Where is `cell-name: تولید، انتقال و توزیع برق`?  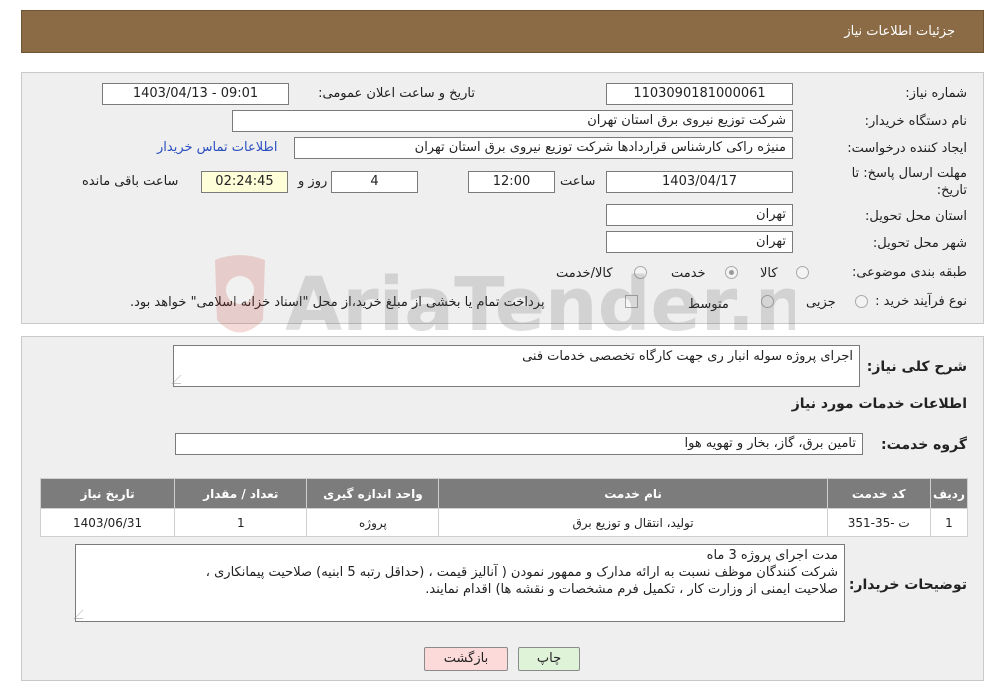
cell-name: تولید، انتقال و توزیع برق is located at coordinates (633, 522).